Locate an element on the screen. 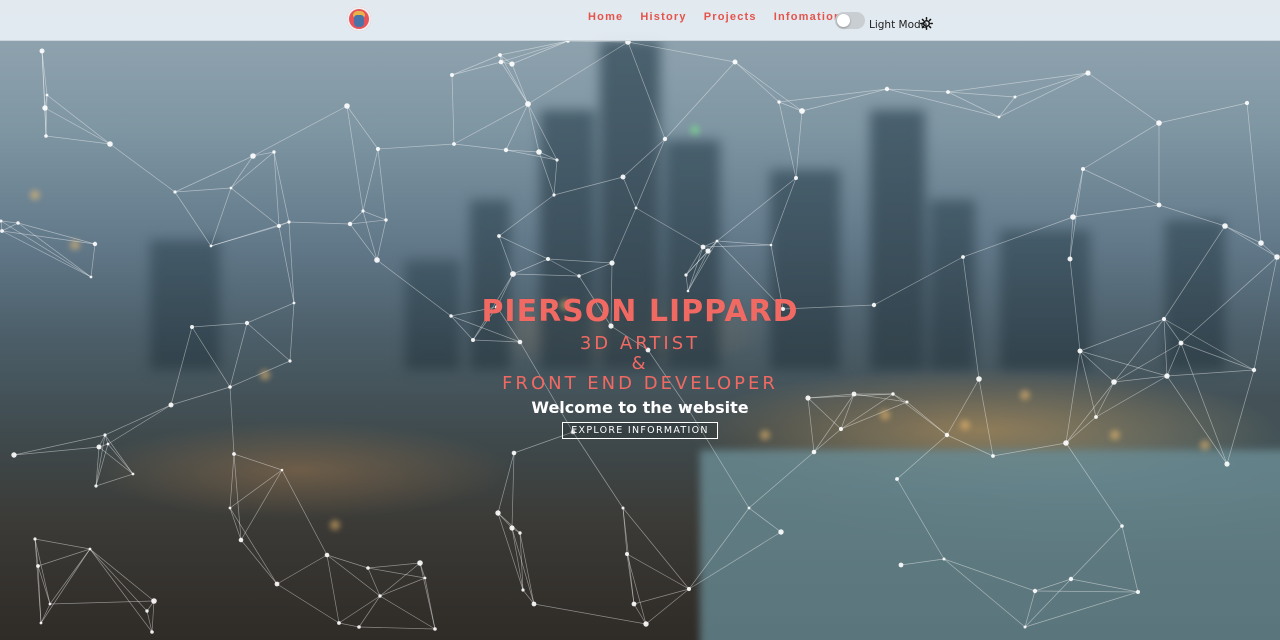 This screenshot has width=1280, height=640. hero-role-ampersand: & is located at coordinates (640, 363).